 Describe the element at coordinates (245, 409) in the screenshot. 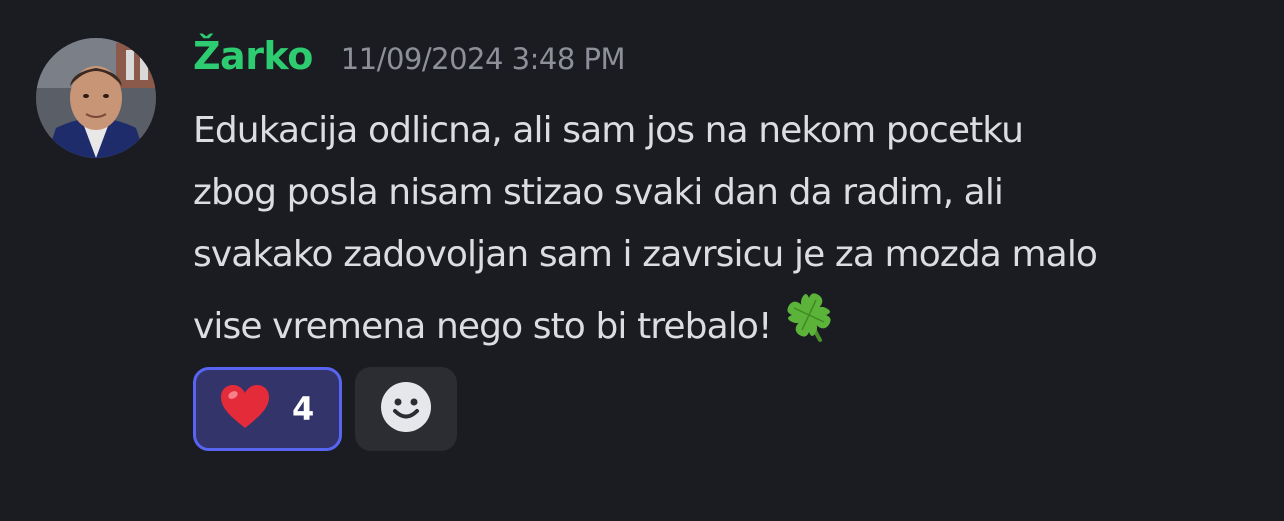

I see `red-heart-icon` at that location.